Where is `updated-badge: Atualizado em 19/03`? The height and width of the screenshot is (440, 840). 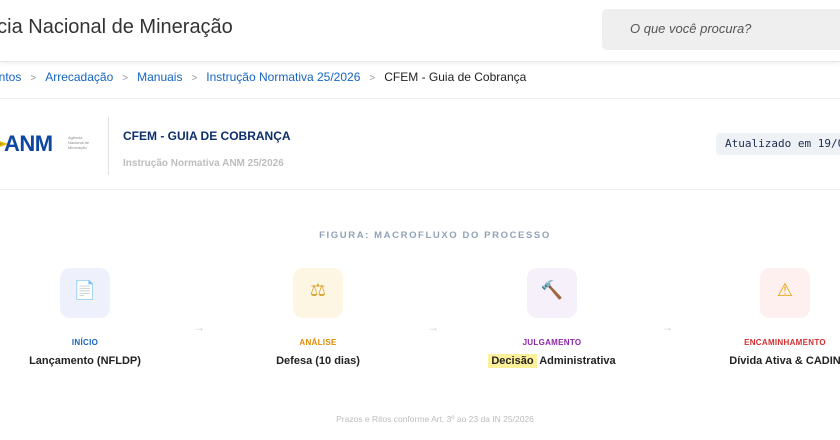
updated-badge: Atualizado em 19/03 is located at coordinates (778, 144).